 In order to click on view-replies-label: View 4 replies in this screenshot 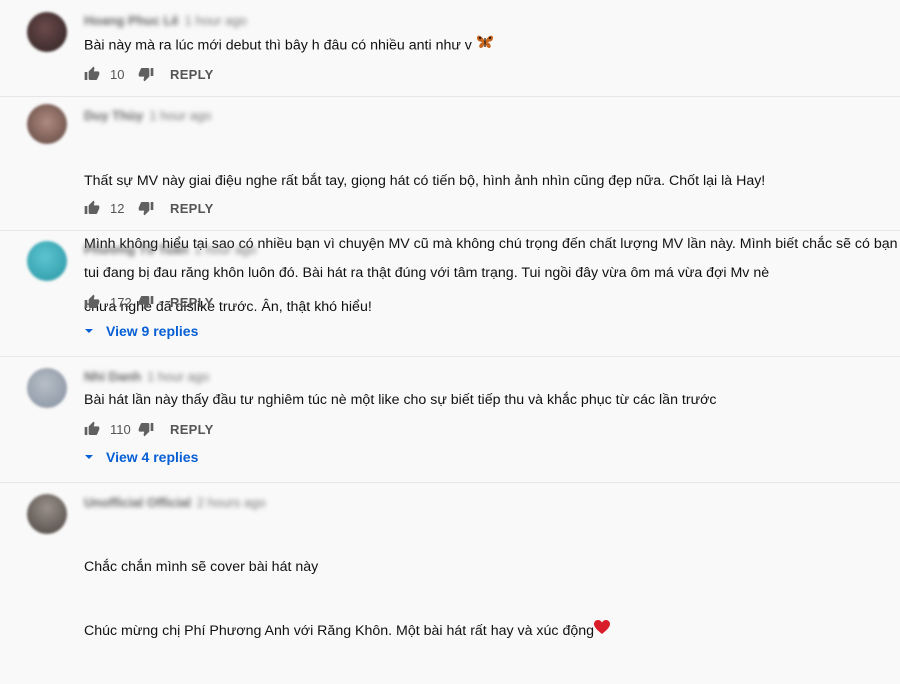, I will do `click(152, 457)`.